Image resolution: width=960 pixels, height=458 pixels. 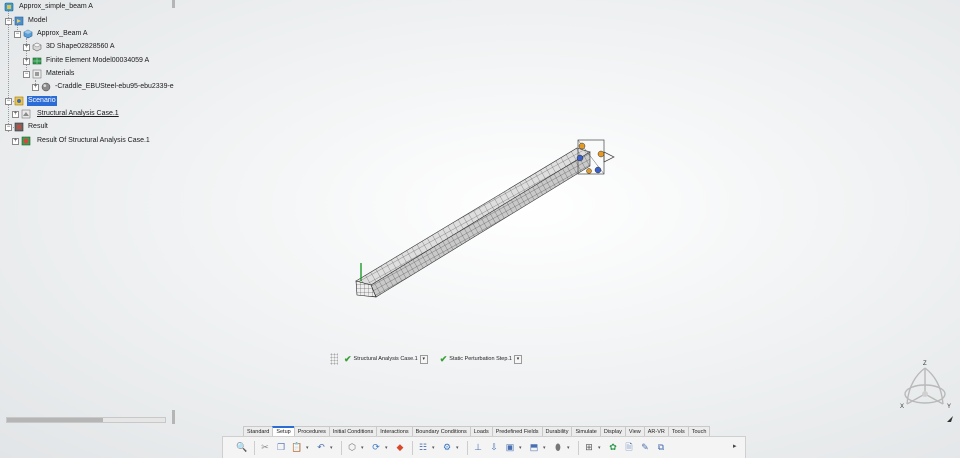 What do you see at coordinates (678, 431) in the screenshot?
I see `tab-tools: Tools` at bounding box center [678, 431].